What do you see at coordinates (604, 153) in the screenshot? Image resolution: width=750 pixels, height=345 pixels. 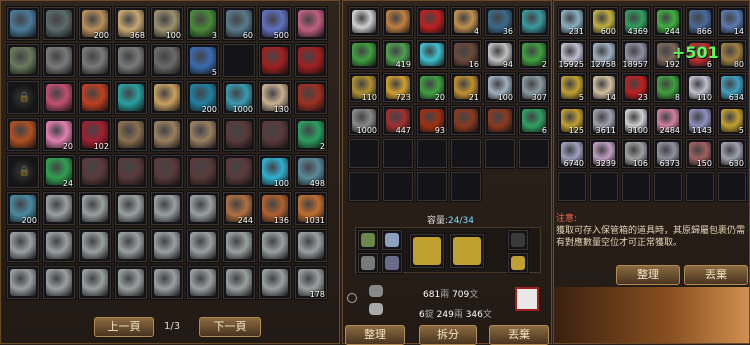 I see `right_panel-slot: 3239` at bounding box center [604, 153].